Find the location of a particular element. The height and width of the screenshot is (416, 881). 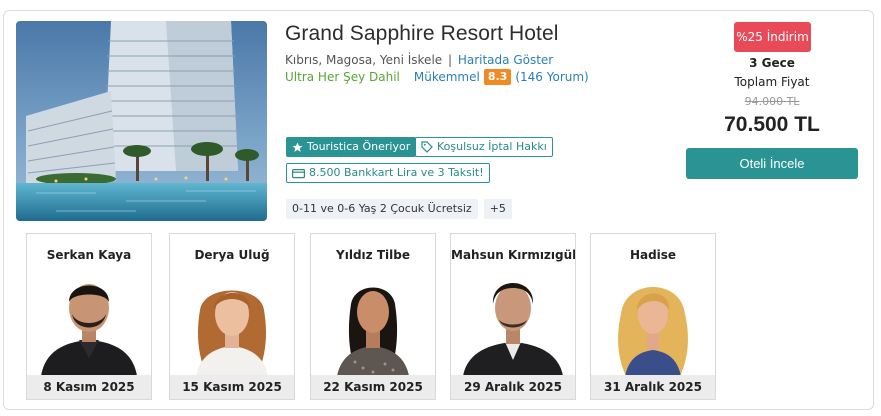

artist-card: Hadise 31 Aralık 2025 is located at coordinates (653, 316).